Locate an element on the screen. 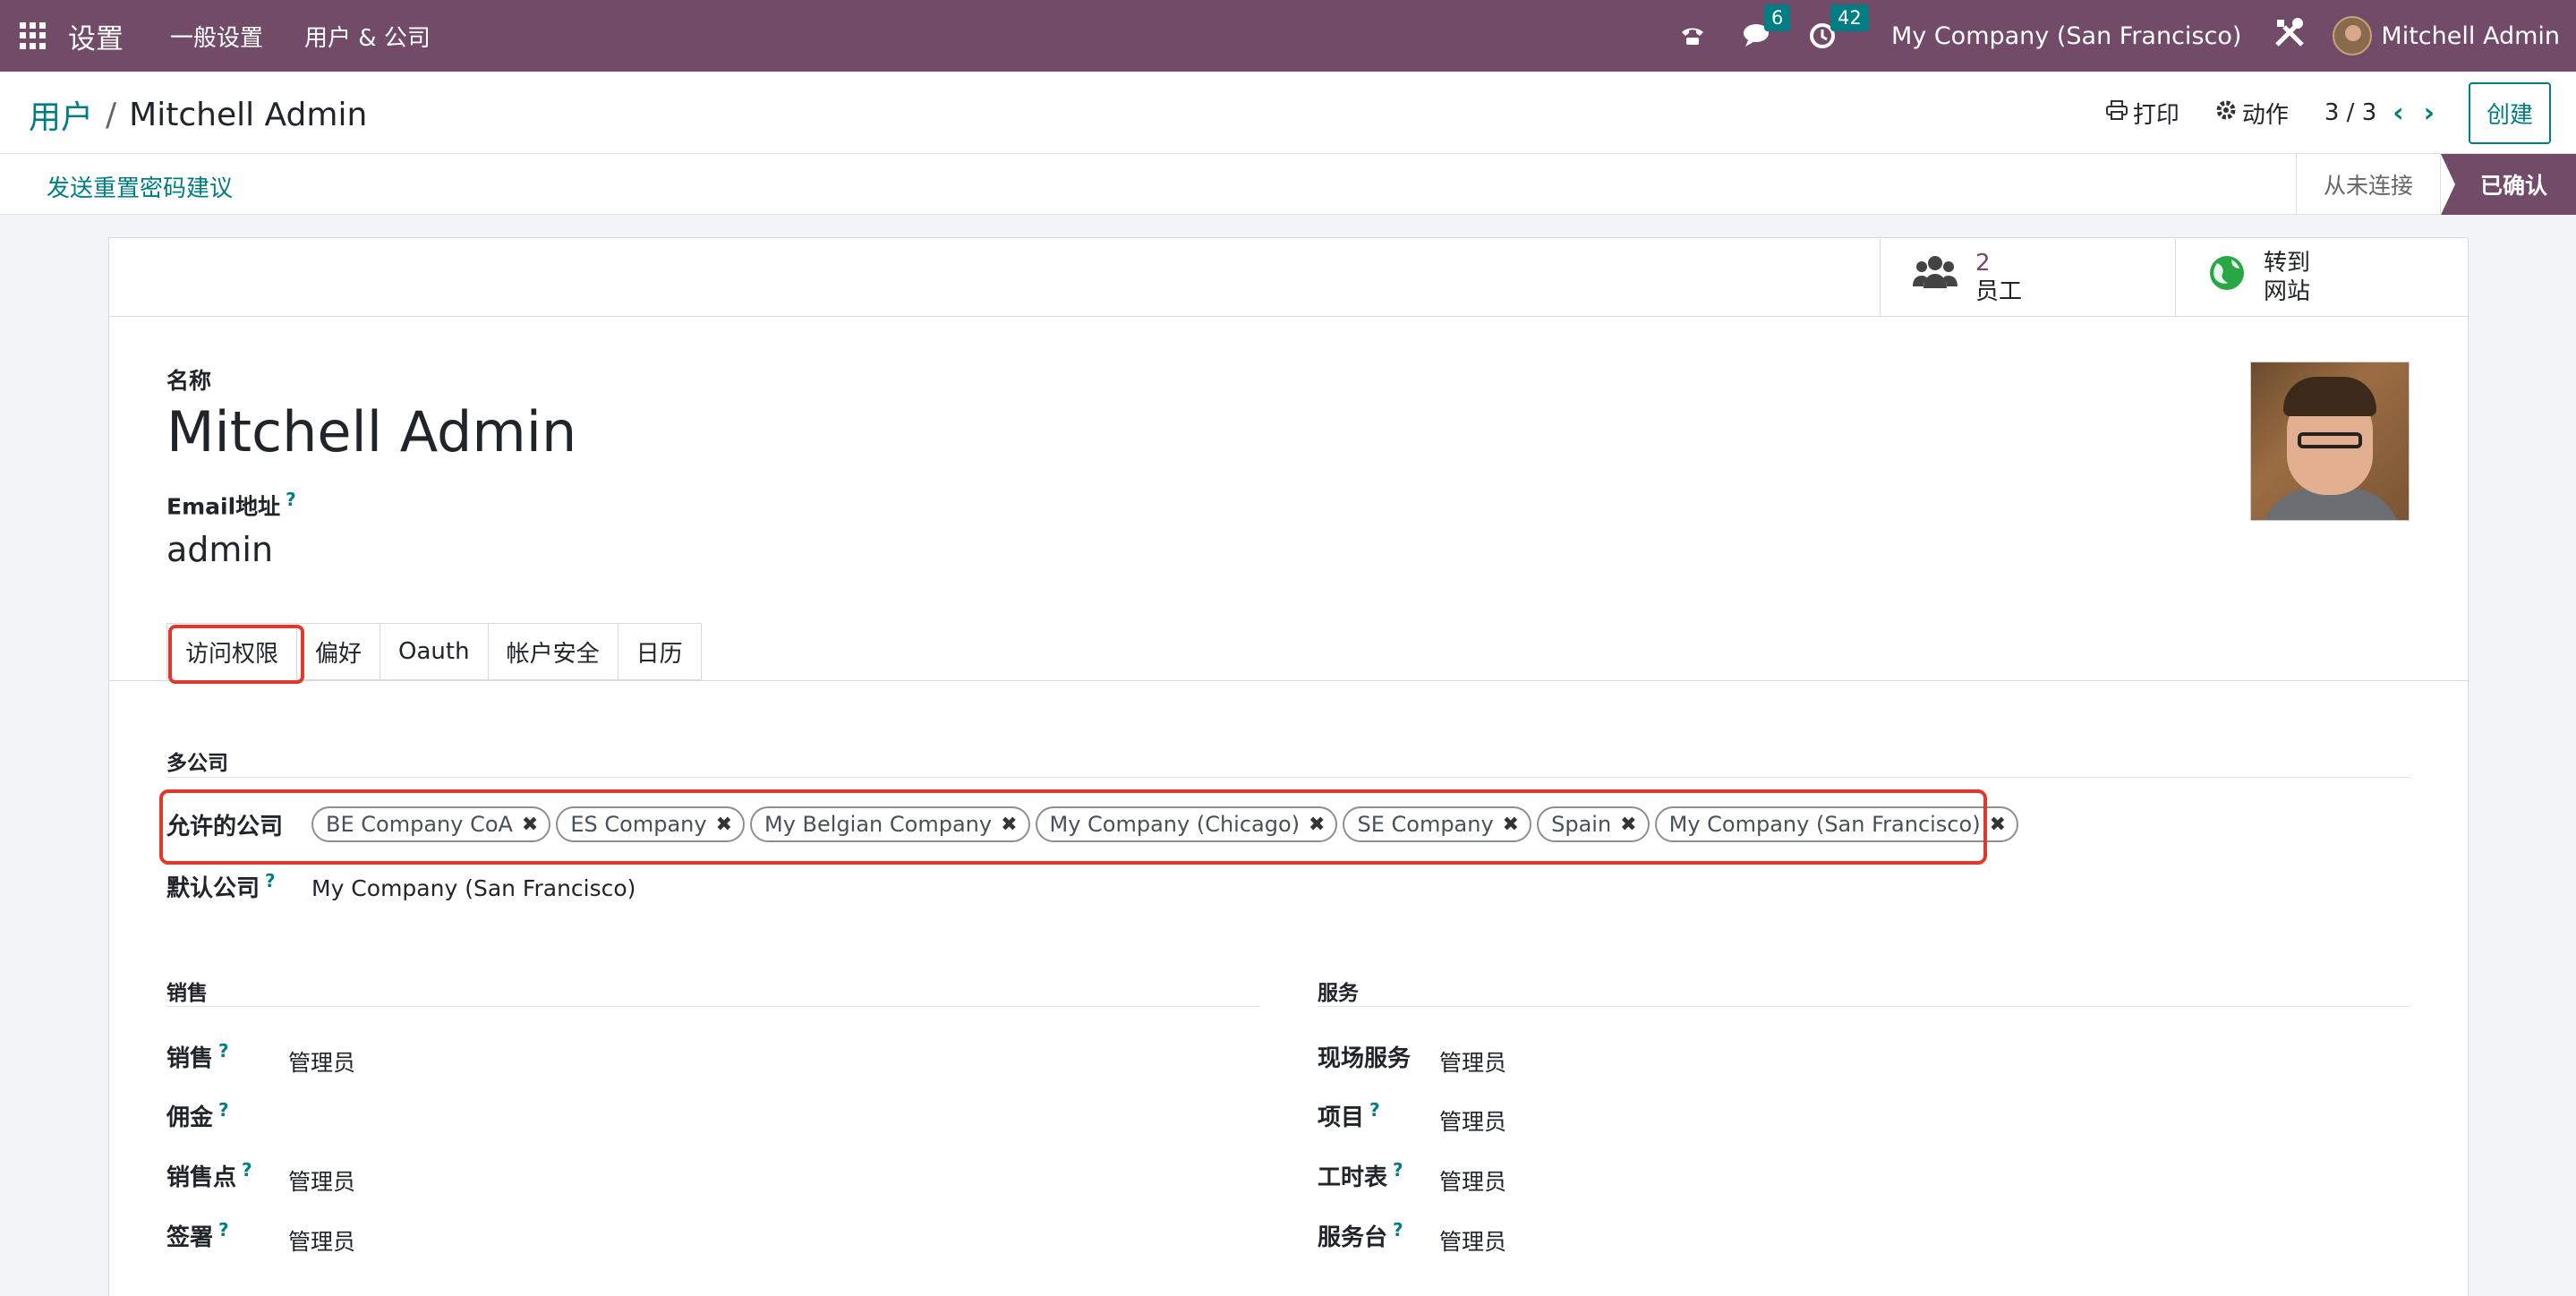  allowed-companies-highlight-box is located at coordinates (1073, 827).